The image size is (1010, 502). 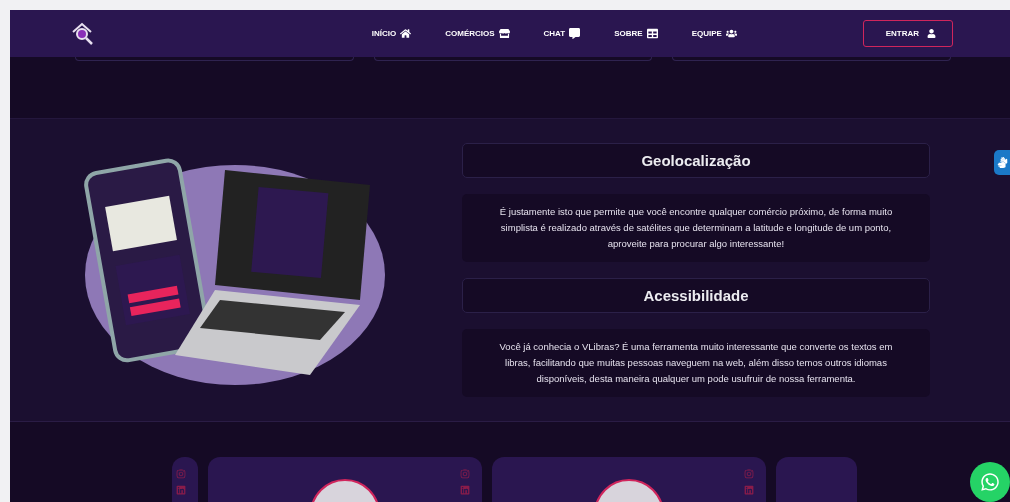 I want to click on sign-language-button, so click(x=1002, y=162).